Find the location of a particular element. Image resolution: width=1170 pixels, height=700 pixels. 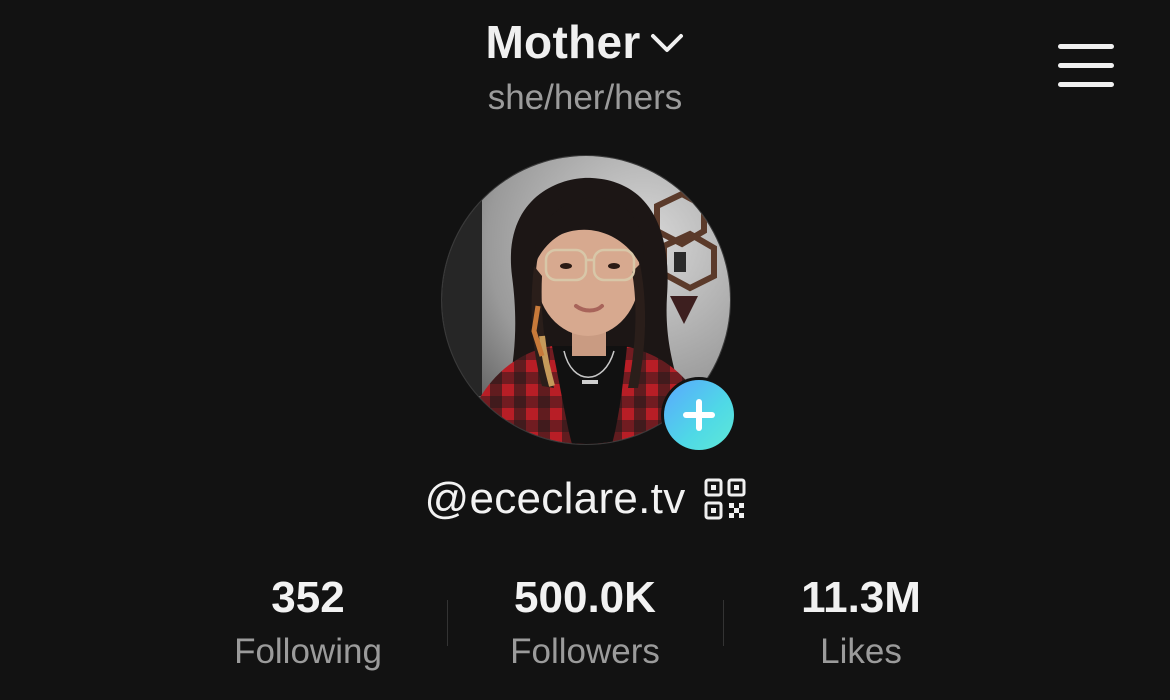

username-row: @ececlare.tv is located at coordinates (585, 499).